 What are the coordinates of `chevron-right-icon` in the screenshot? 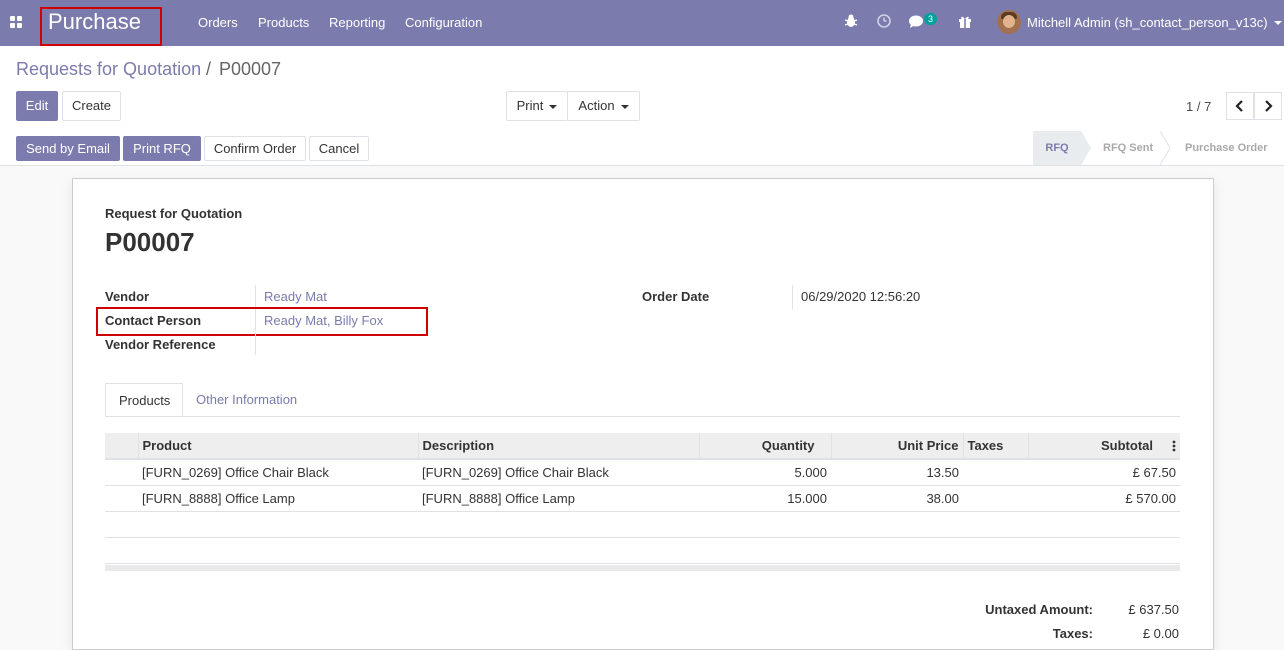 It's located at (1269, 106).